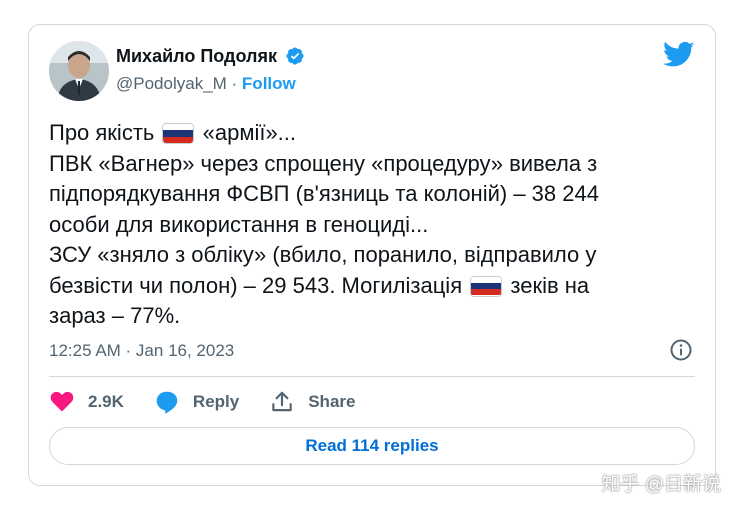 This screenshot has height=512, width=741. Describe the element at coordinates (106, 401) in the screenshot. I see `like-count: 2.9K` at that location.